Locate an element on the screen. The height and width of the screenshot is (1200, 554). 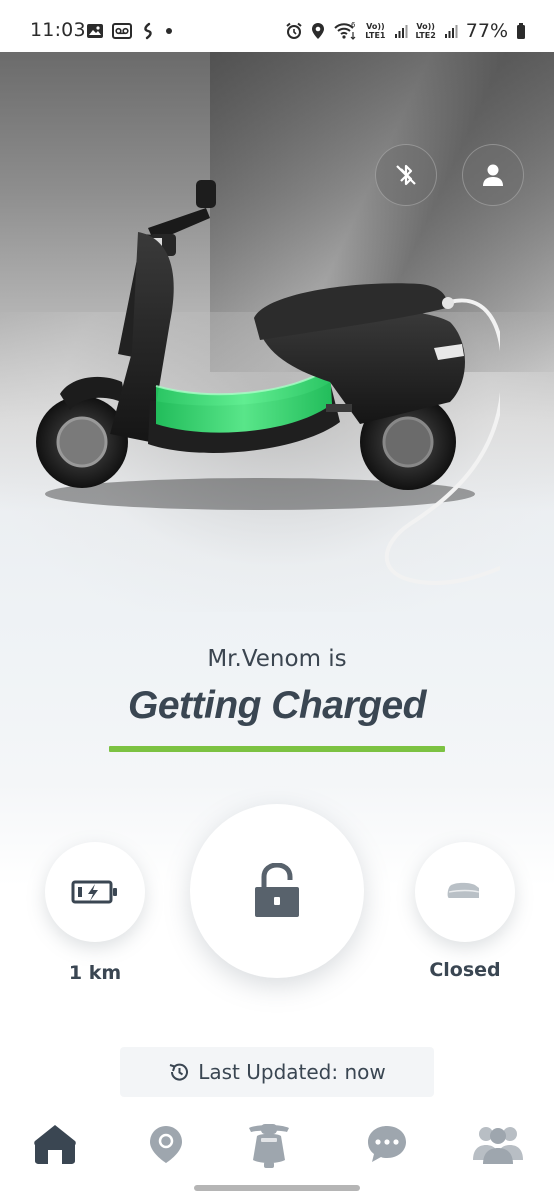
battery-charging-icon is located at coordinates (94, 892).